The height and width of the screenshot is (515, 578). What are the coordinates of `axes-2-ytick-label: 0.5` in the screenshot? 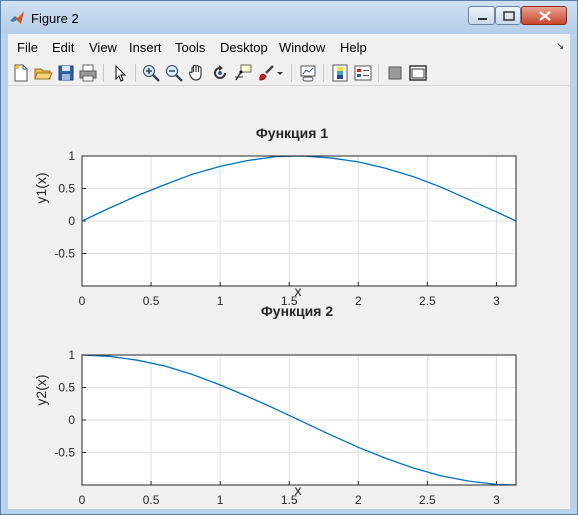 It's located at (66, 388).